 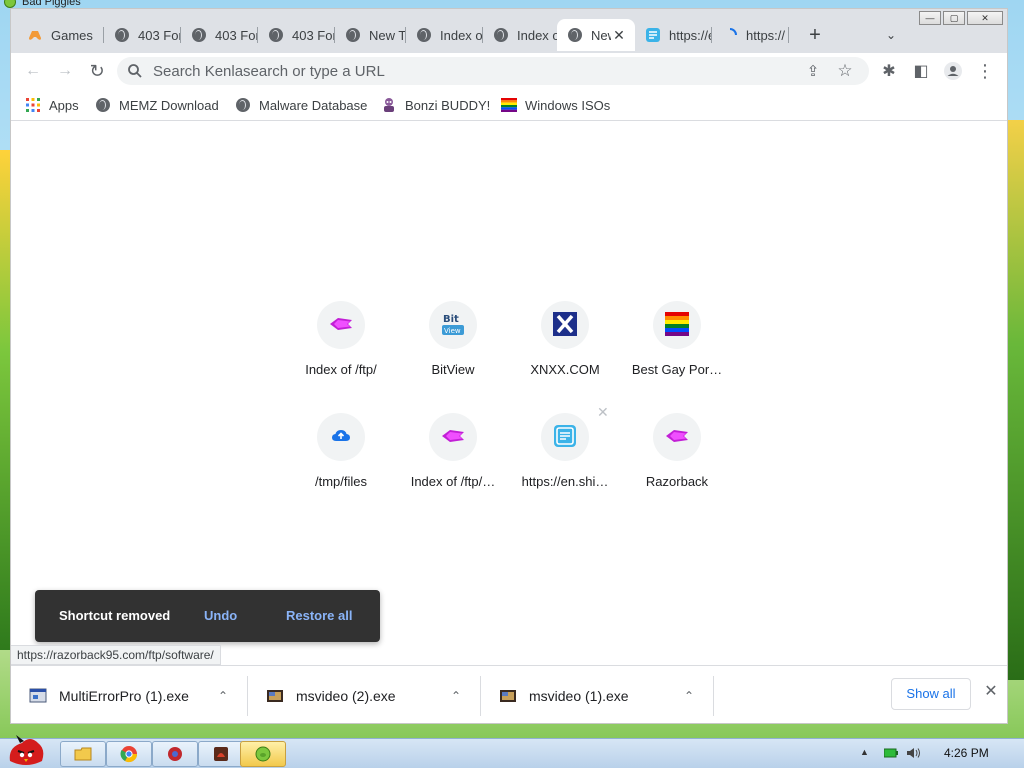 I want to click on close-download-shelf-icon: ✕, so click(x=991, y=692).